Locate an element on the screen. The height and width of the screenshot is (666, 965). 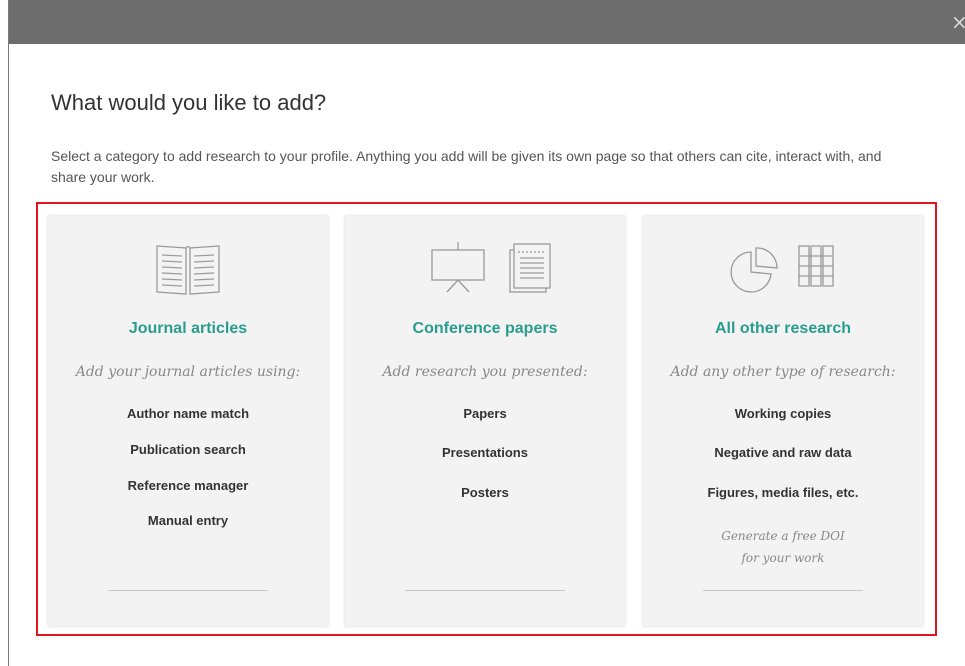
card-subtitle: Add any other type of research: is located at coordinates (783, 372).